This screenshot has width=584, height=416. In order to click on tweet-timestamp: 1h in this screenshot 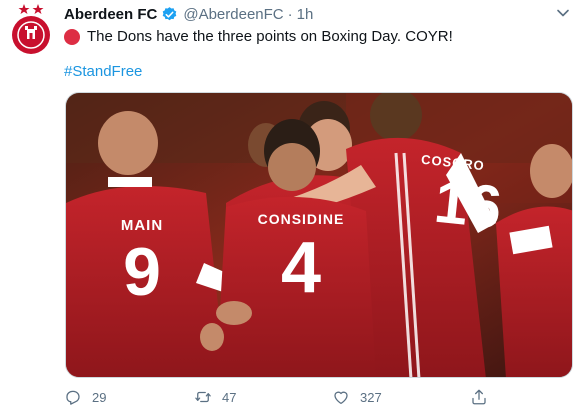, I will do `click(305, 14)`.